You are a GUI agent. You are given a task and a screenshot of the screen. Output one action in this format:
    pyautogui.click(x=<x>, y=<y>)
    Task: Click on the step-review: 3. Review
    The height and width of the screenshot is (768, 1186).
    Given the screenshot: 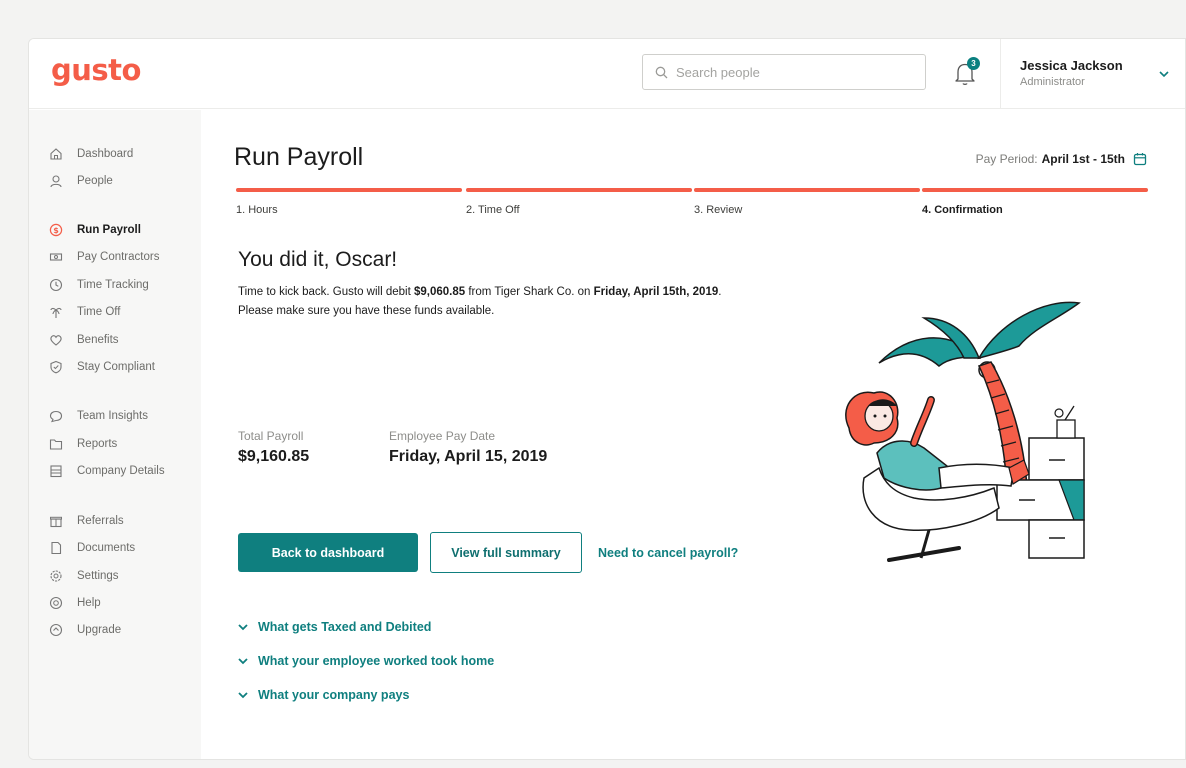 What is the action you would take?
    pyautogui.click(x=807, y=202)
    